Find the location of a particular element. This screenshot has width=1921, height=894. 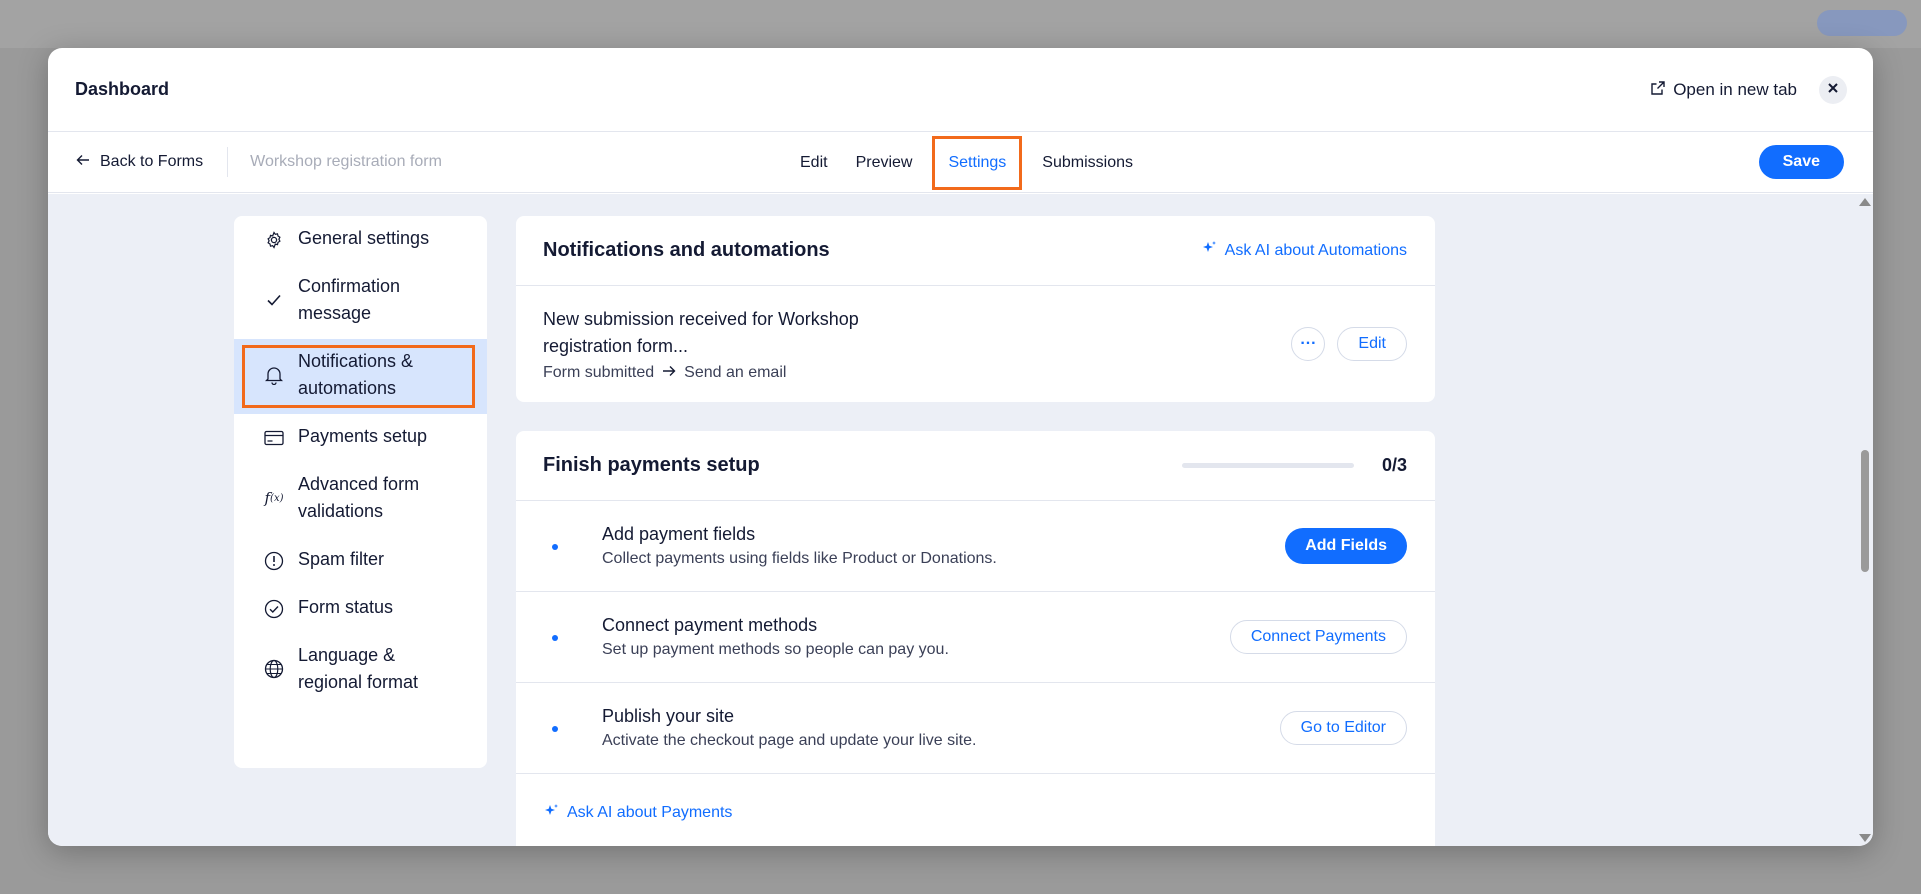

exclamation-circle-icon is located at coordinates (274, 561).